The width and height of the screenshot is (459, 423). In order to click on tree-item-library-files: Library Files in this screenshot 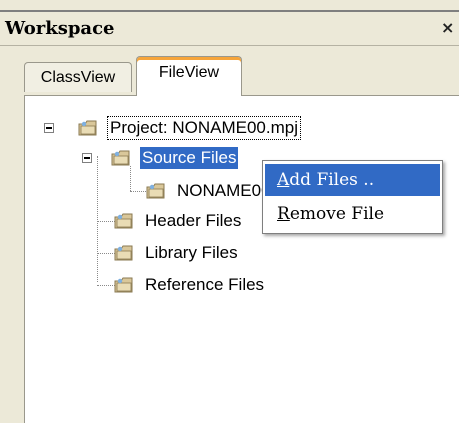, I will do `click(176, 253)`.